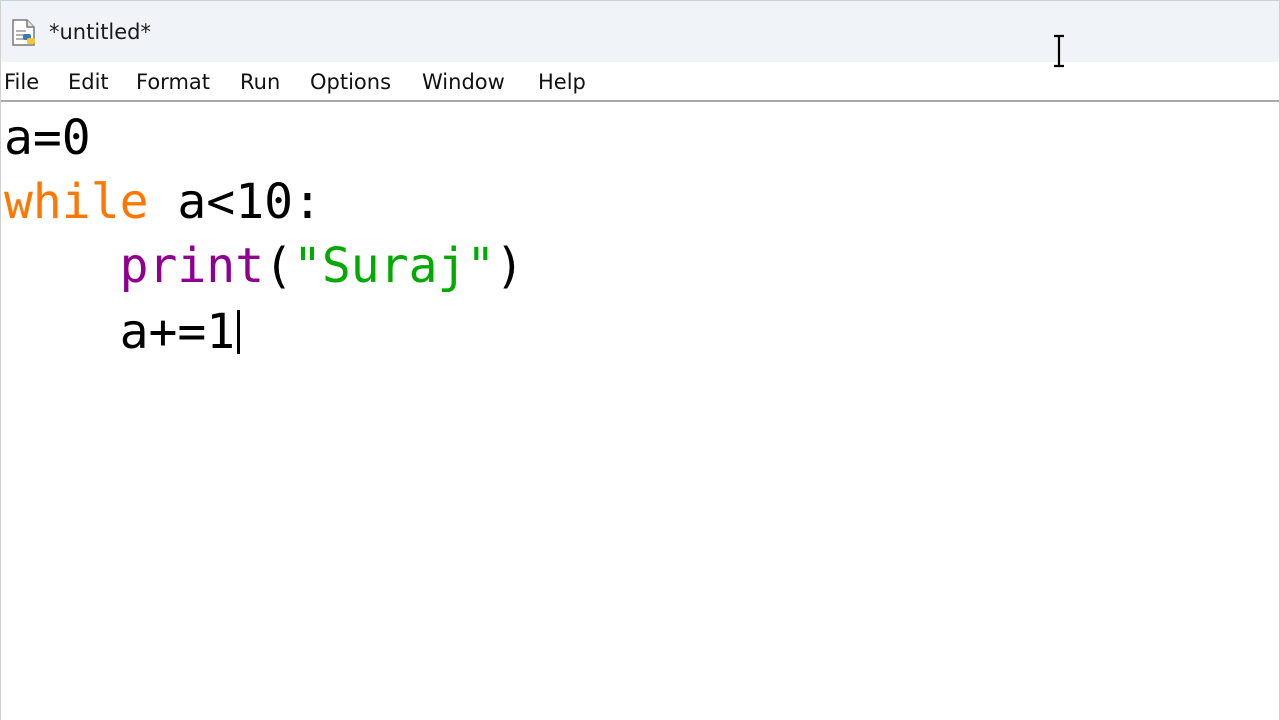 The image size is (1280, 720). What do you see at coordinates (76, 202) in the screenshot?
I see `keyword-token: while` at bounding box center [76, 202].